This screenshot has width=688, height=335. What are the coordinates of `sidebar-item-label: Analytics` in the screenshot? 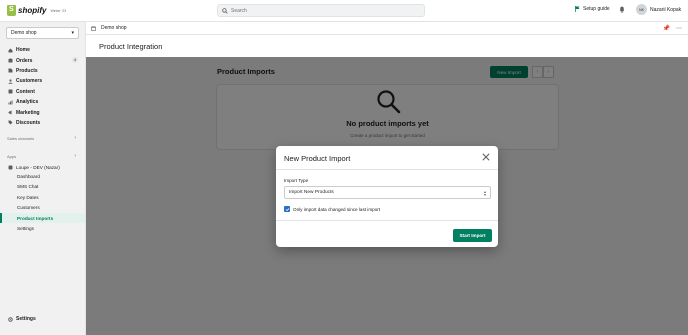 It's located at (27, 102).